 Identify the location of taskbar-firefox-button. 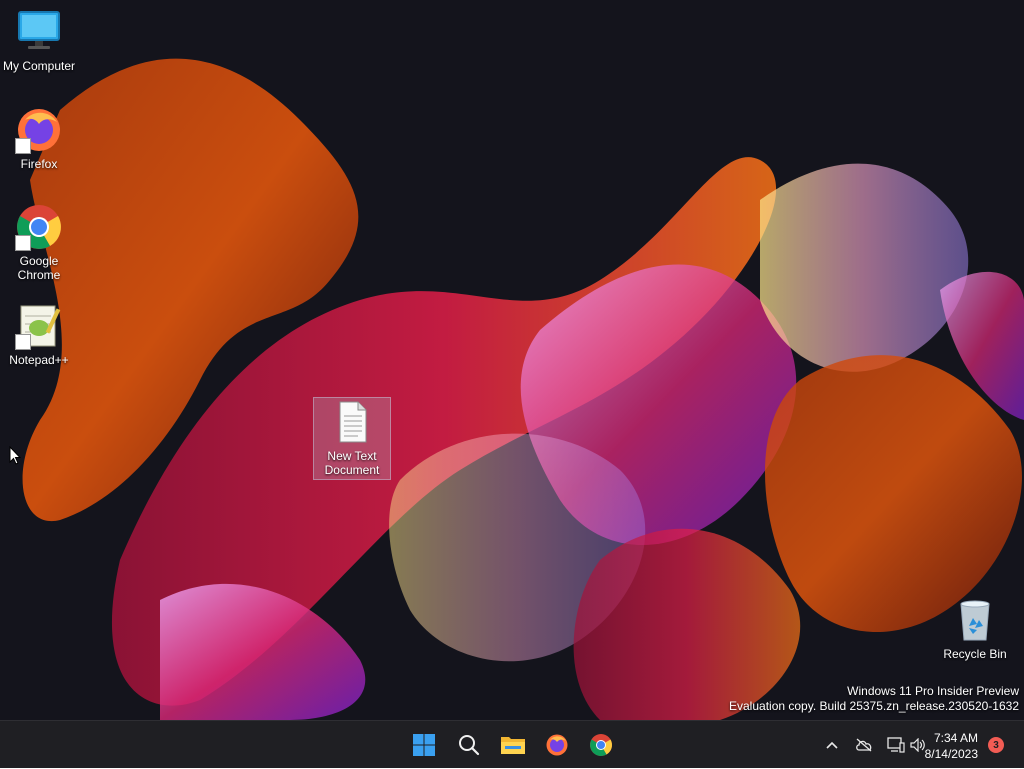
(557, 745).